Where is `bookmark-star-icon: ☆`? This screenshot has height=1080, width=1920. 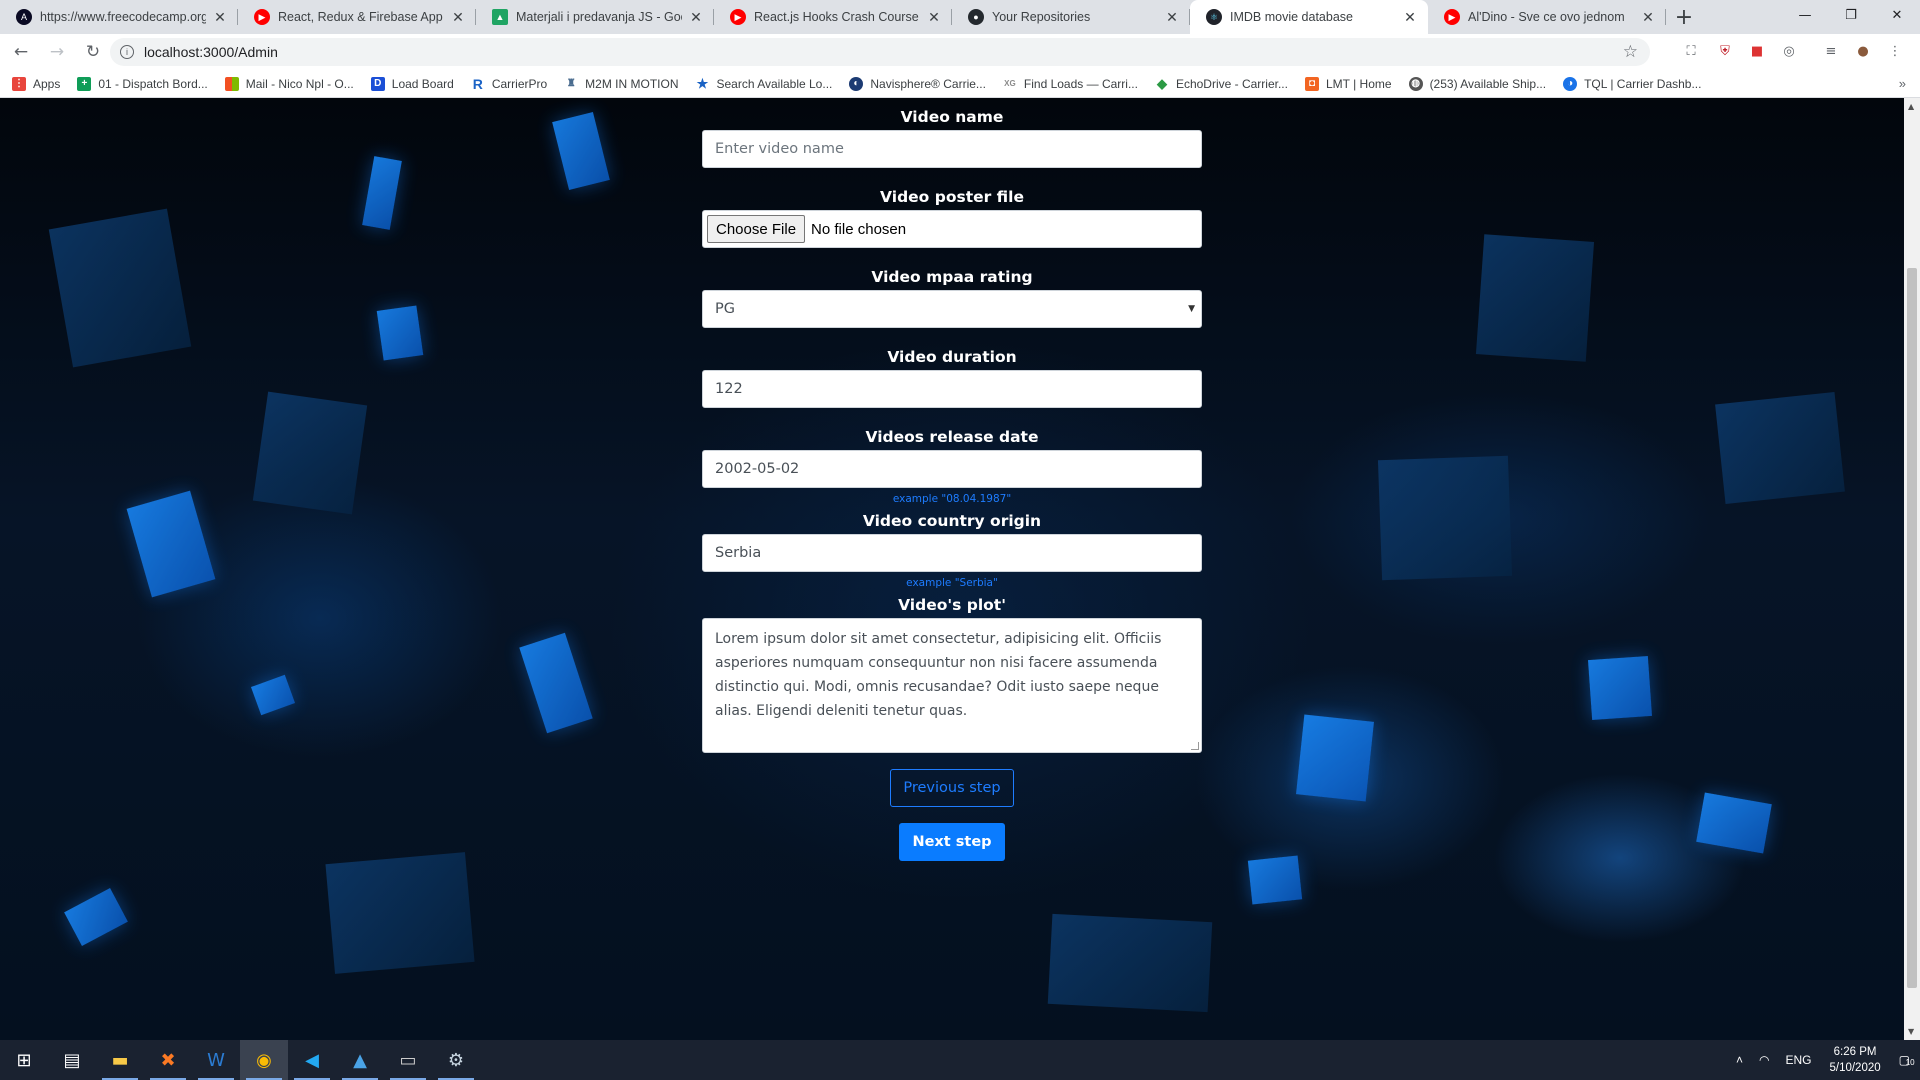 bookmark-star-icon: ☆ is located at coordinates (1630, 52).